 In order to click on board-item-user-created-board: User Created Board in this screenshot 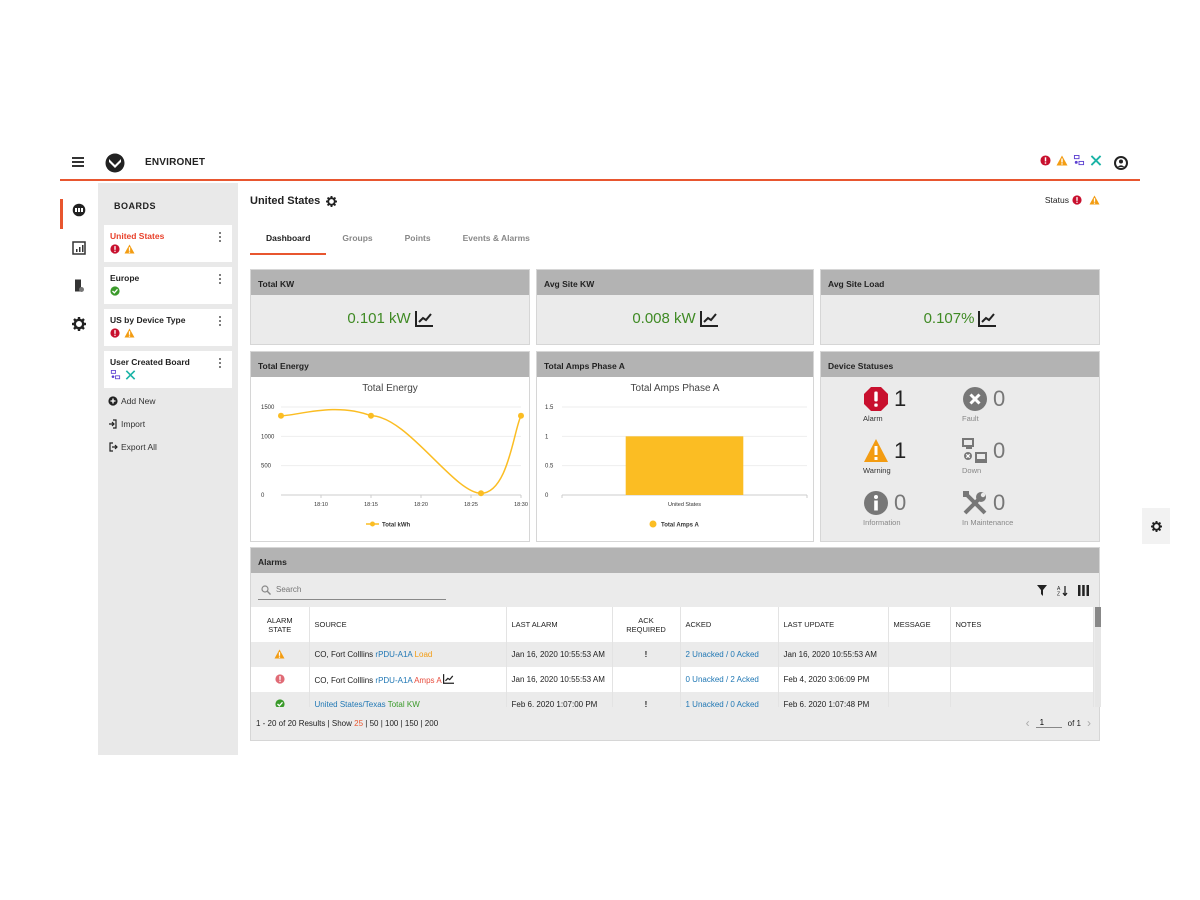, I will do `click(168, 369)`.